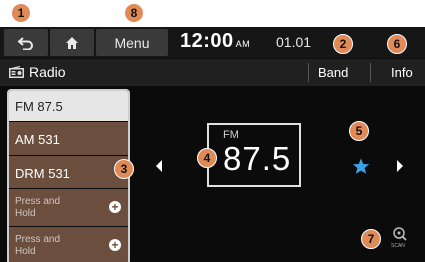 The height and width of the screenshot is (262, 425). I want to click on clock-time: 12:00, so click(207, 41).